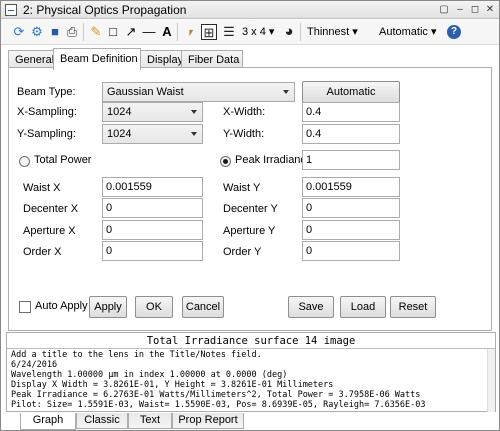 The height and width of the screenshot is (431, 500). Describe the element at coordinates (351, 251) in the screenshot. I see `order-y-field: 0` at that location.